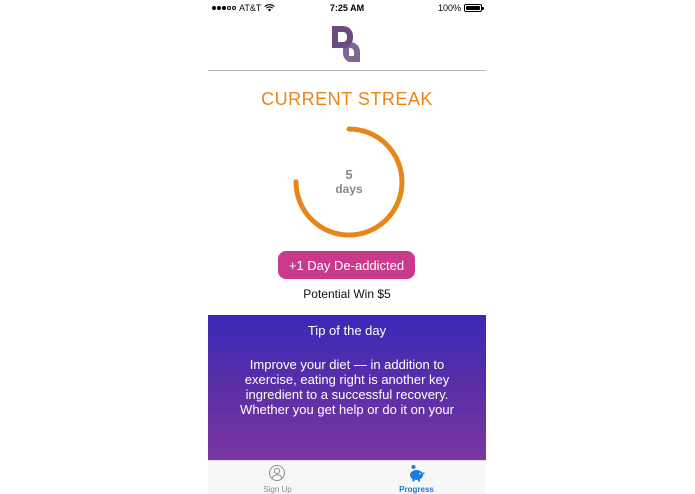  I want to click on piggy-bank-icon, so click(417, 473).